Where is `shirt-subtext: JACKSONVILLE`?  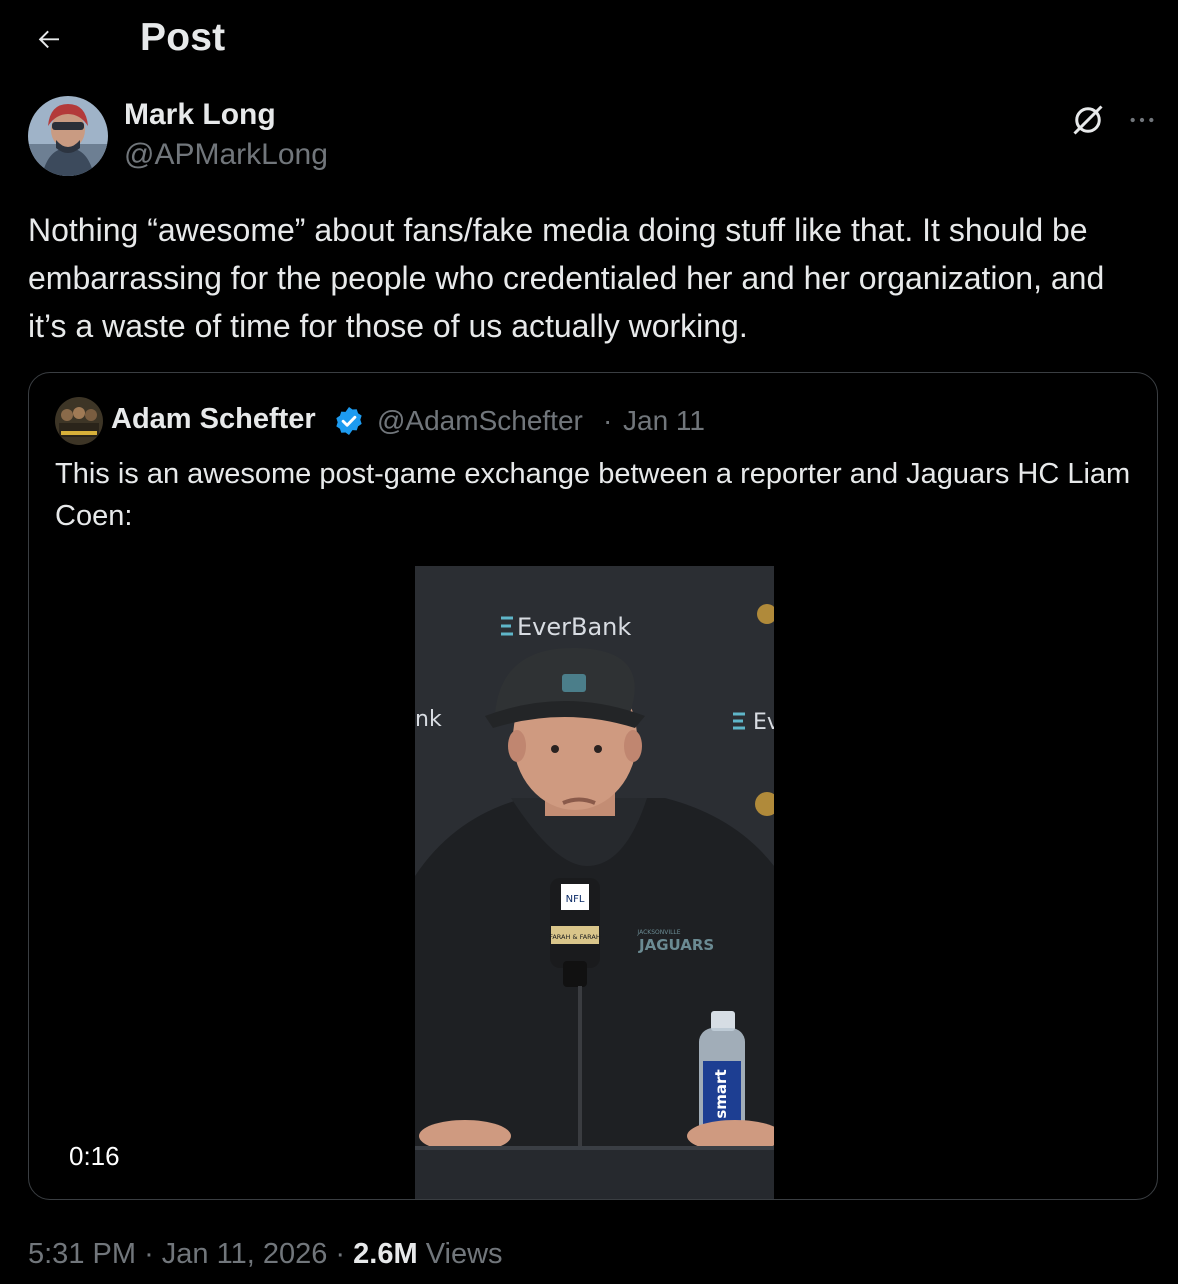
shirt-subtext: JACKSONVILLE is located at coordinates (658, 932).